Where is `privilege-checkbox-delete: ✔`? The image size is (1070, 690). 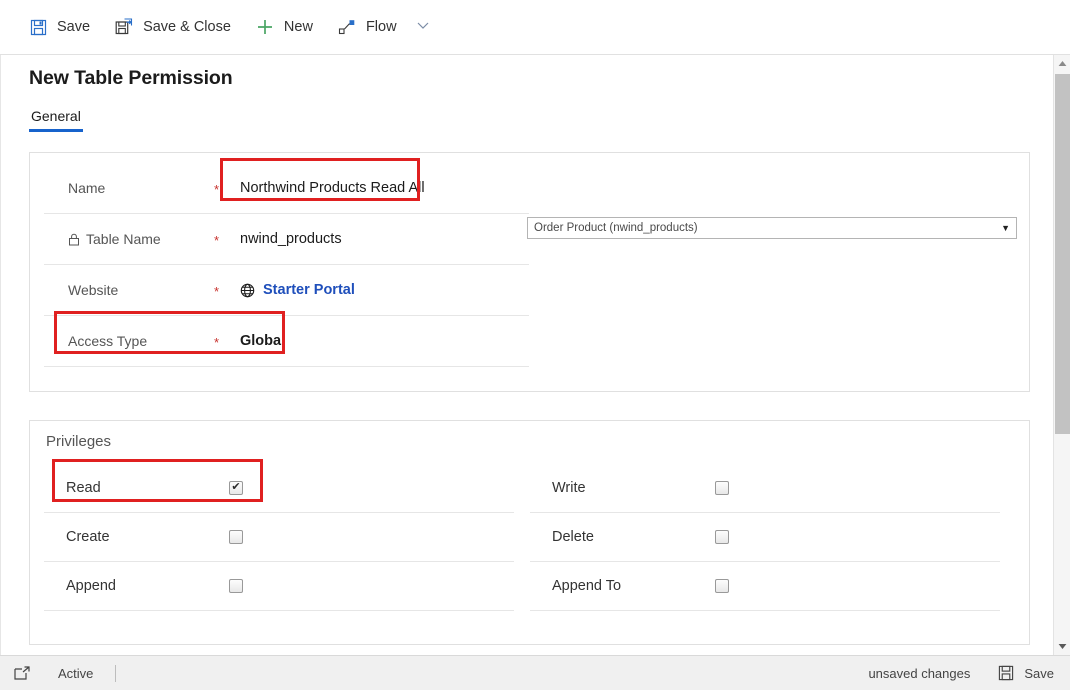 privilege-checkbox-delete: ✔ is located at coordinates (722, 537).